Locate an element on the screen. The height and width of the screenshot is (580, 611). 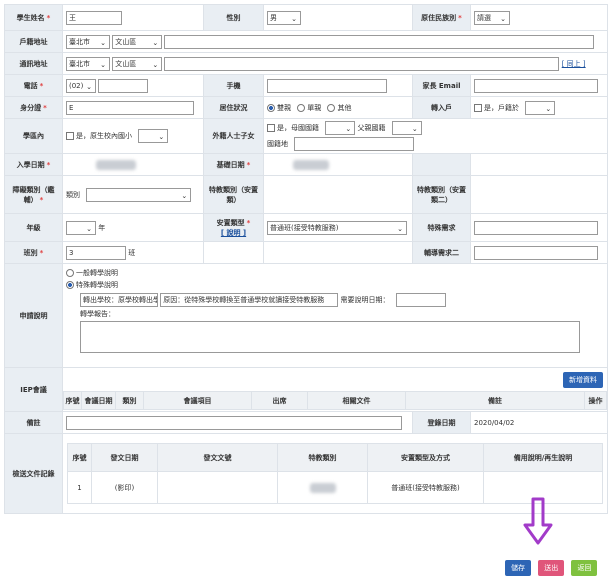
mail-addr-input is located at coordinates (362, 63).